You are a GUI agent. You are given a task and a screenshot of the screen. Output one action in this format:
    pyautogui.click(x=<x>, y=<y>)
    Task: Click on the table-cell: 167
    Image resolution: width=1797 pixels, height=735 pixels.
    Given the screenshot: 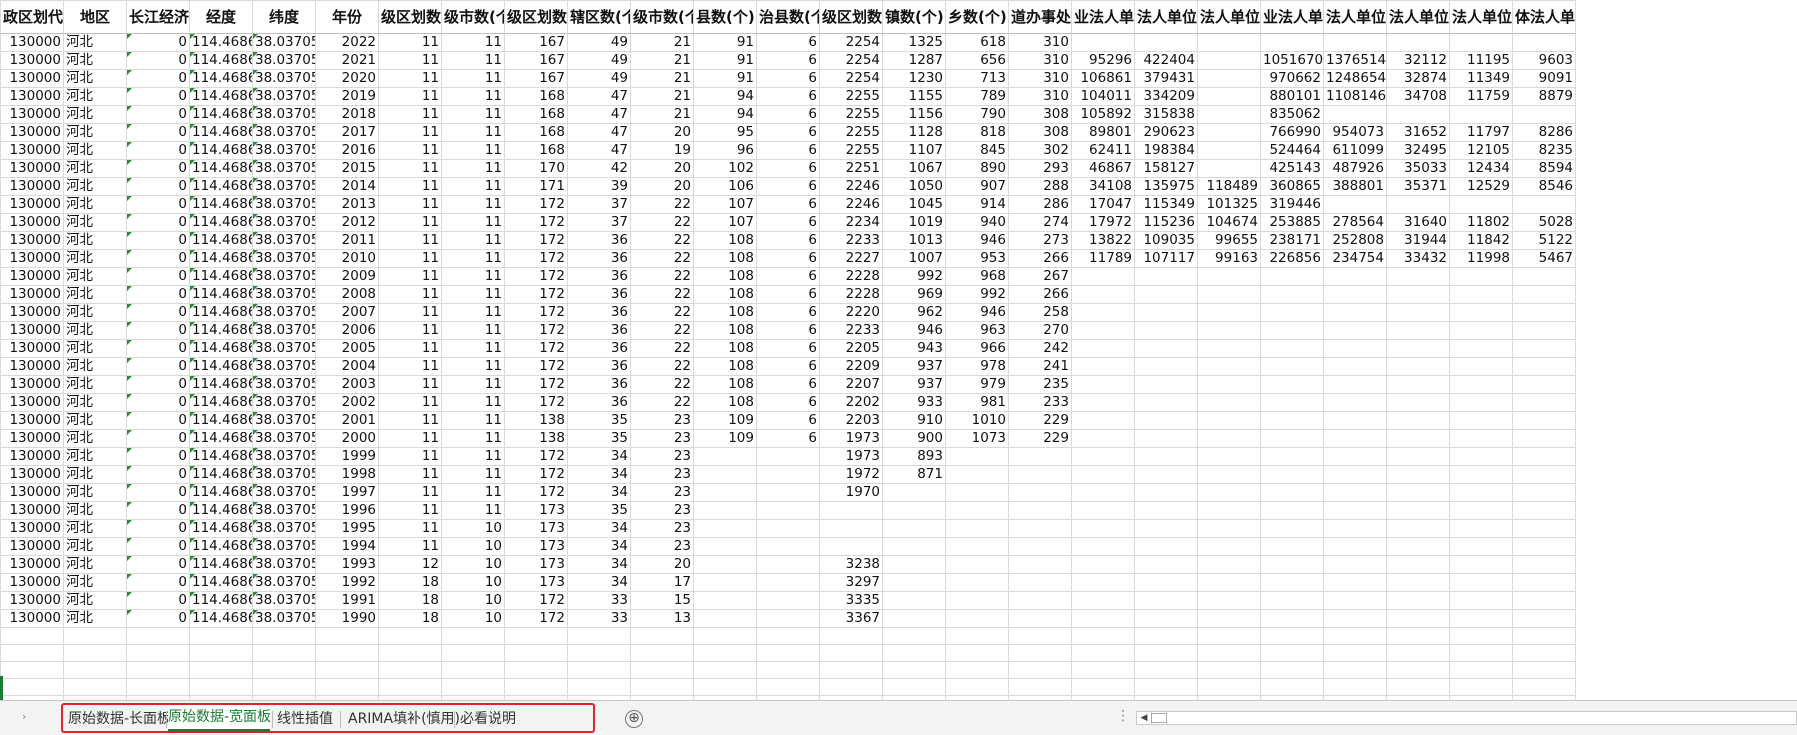 What is the action you would take?
    pyautogui.click(x=536, y=60)
    